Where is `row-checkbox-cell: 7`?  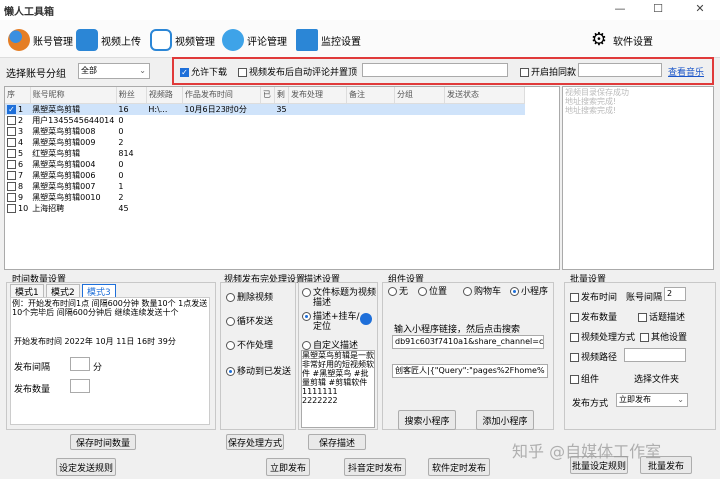 row-checkbox-cell: 7 is located at coordinates (17, 175).